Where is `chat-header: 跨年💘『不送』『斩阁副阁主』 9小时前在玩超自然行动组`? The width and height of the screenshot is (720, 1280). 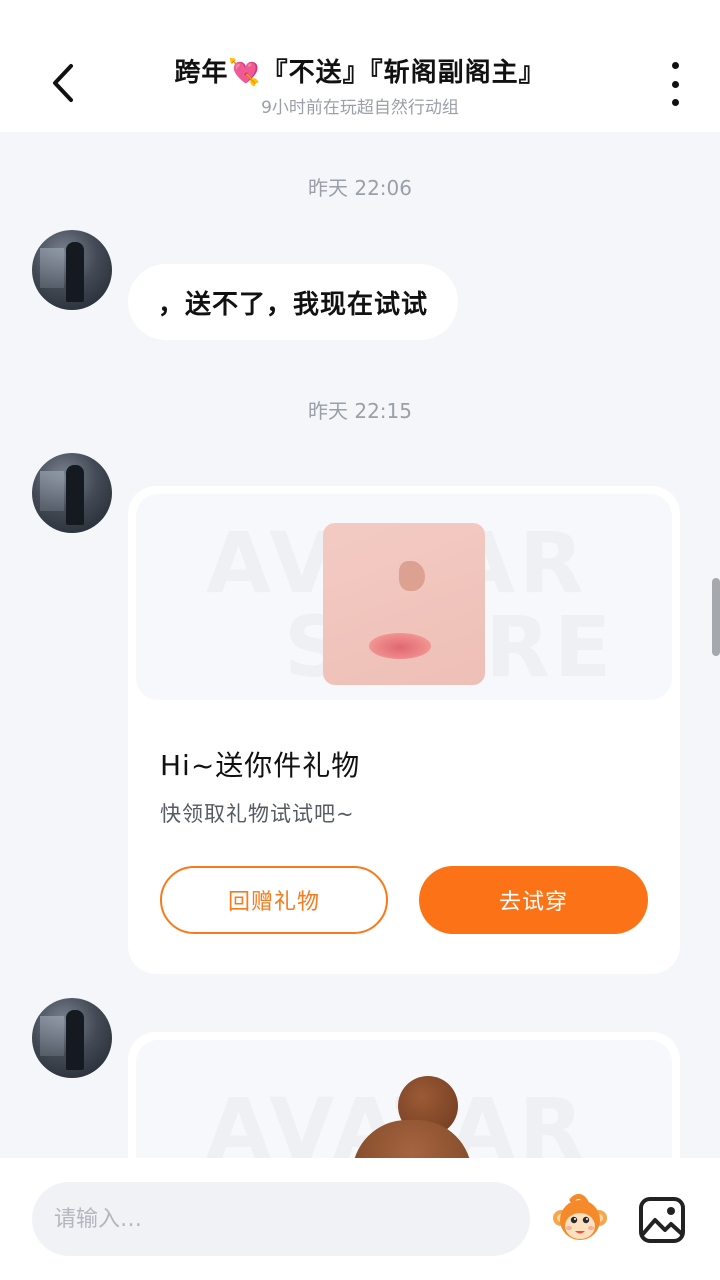
chat-header: 跨年💘『不送』『斩阁副阁主』 9小时前在玩超自然行动组 is located at coordinates (360, 66).